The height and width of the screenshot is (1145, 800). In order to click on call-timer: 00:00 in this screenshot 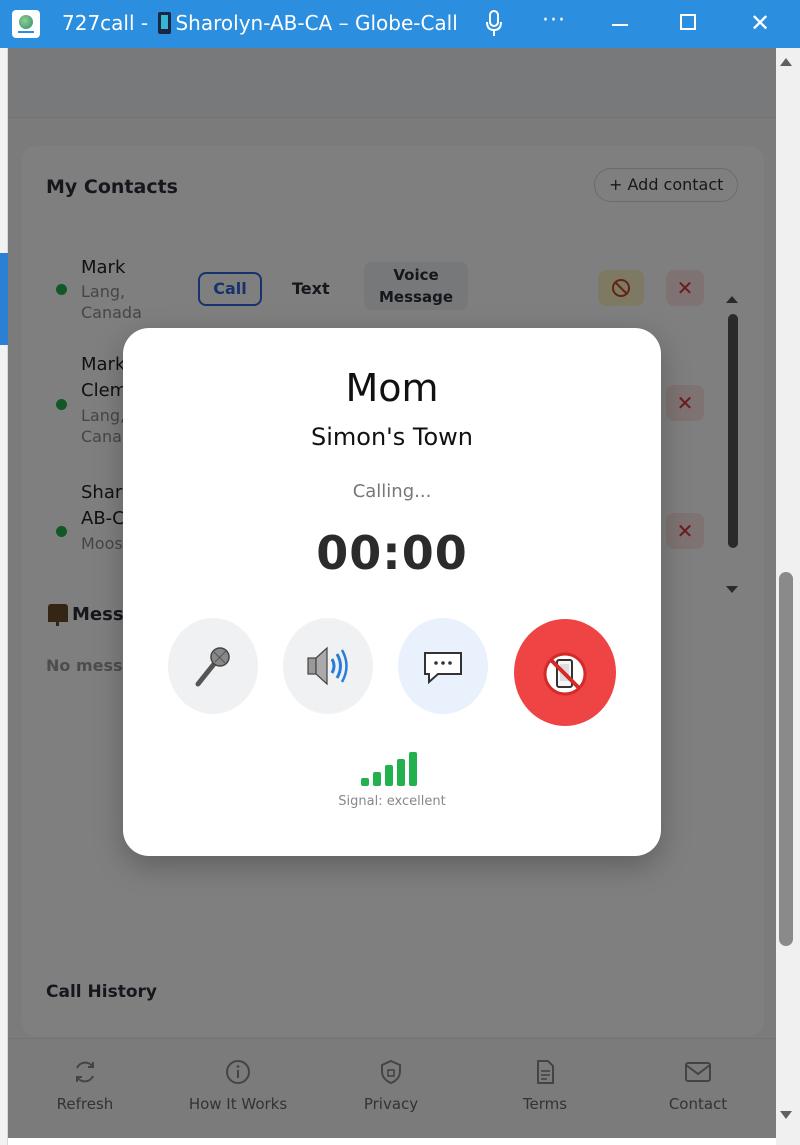, I will do `click(392, 553)`.